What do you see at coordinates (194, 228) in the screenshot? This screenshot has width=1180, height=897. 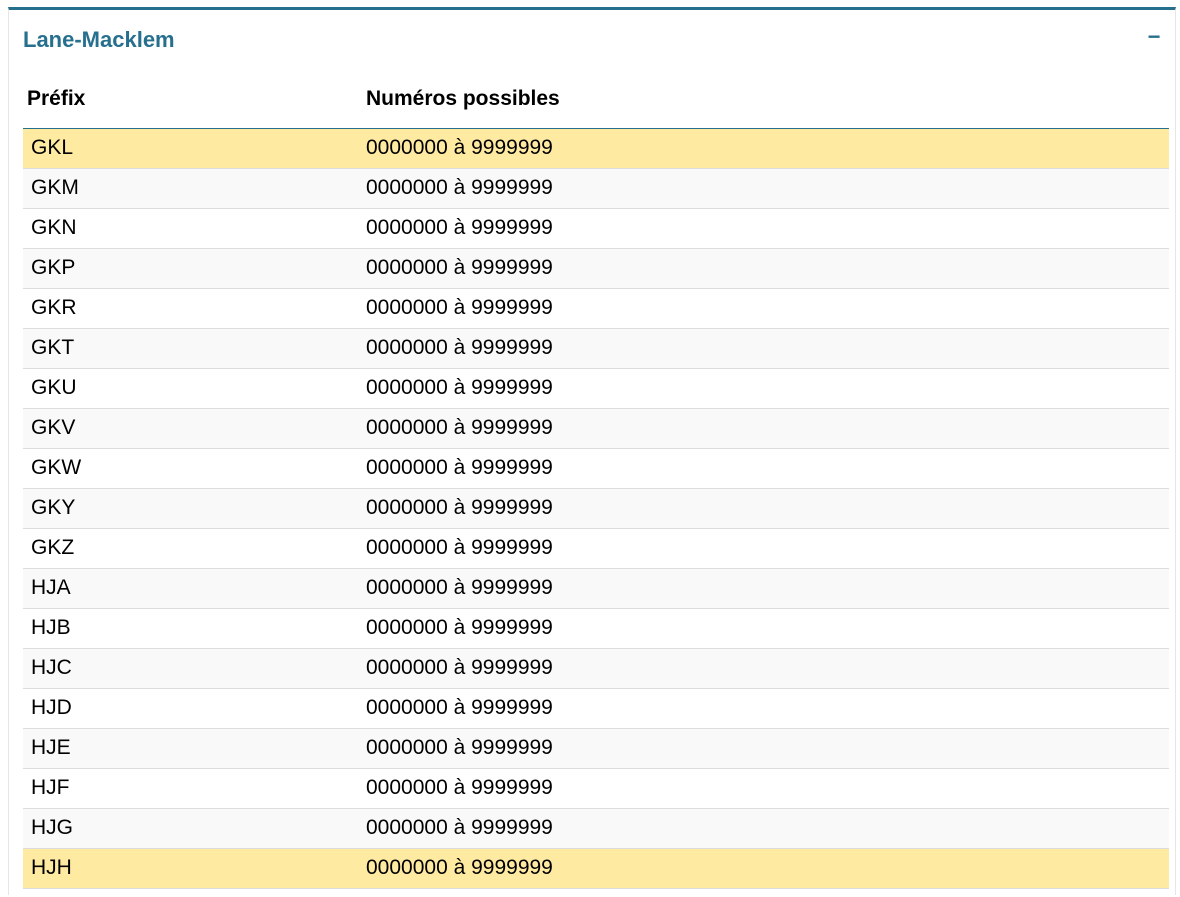 I see `prefix-cell: GKN` at bounding box center [194, 228].